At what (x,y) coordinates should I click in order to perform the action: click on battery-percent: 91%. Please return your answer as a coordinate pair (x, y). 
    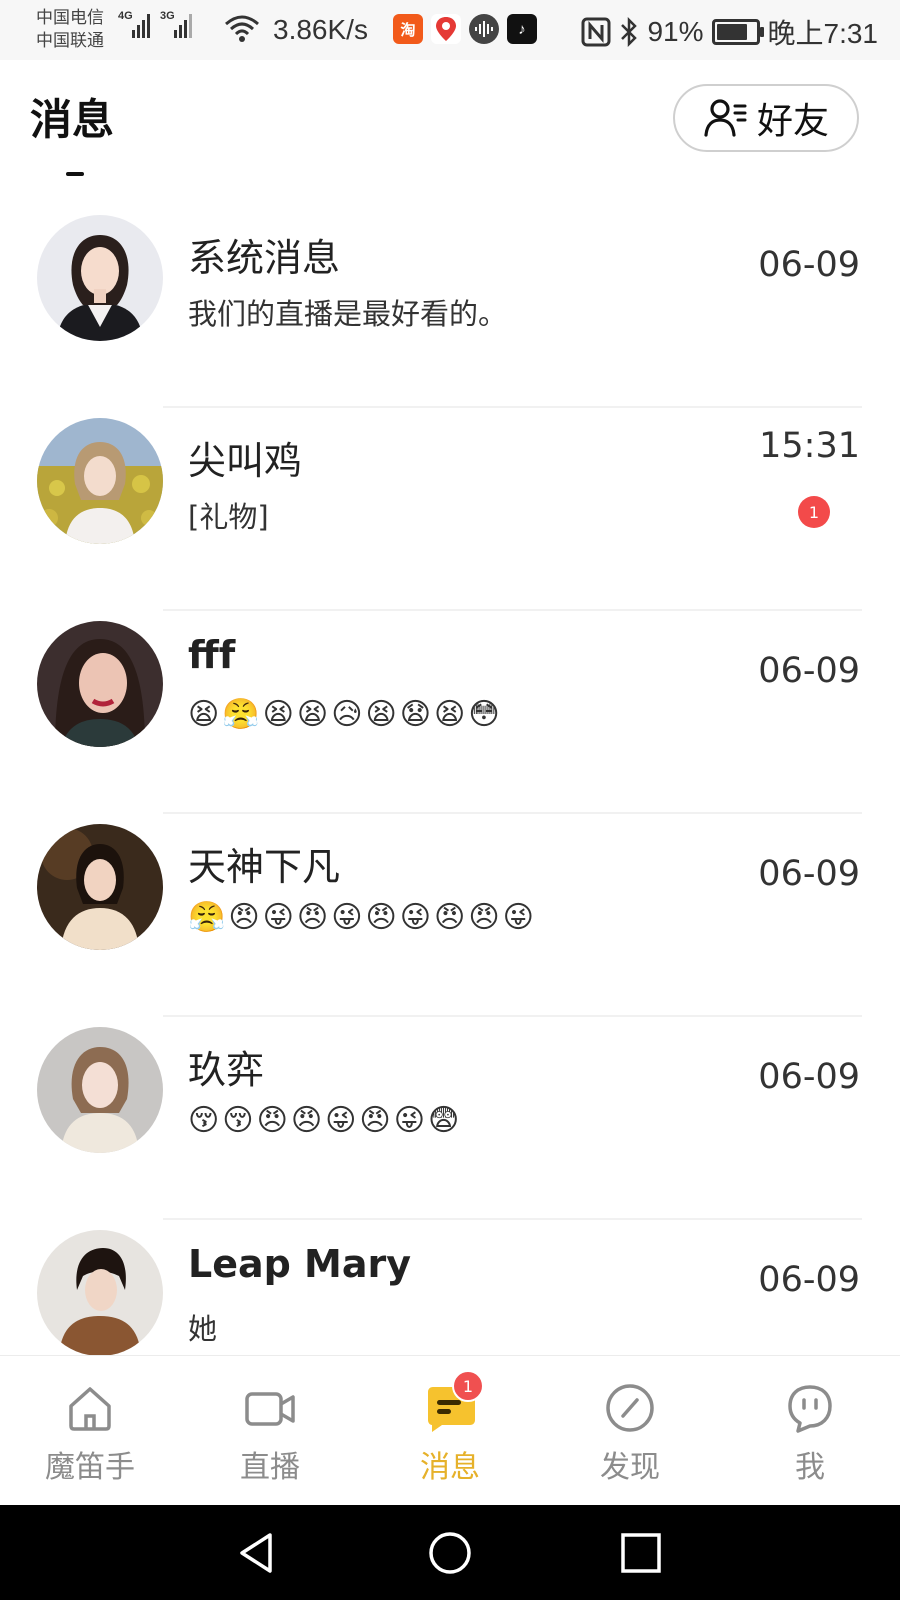
    Looking at the image, I should click on (675, 31).